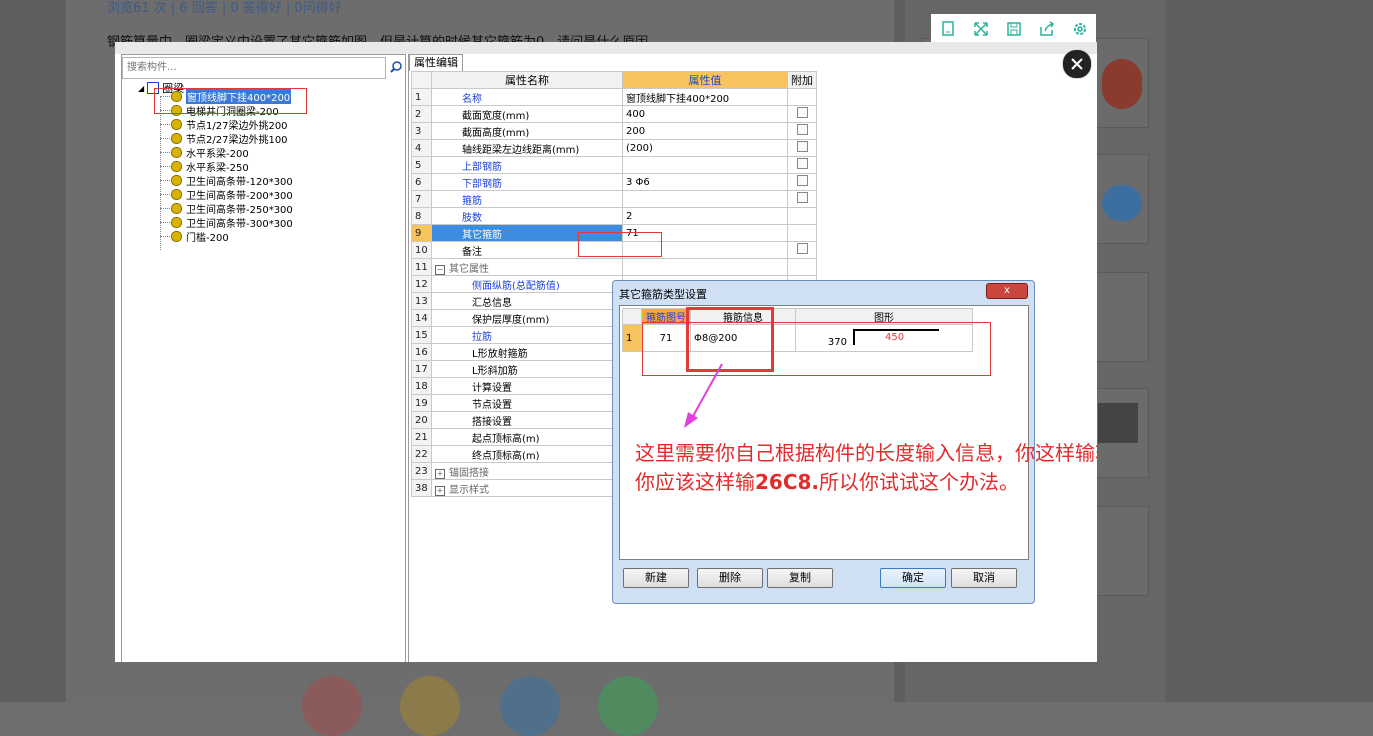 The height and width of the screenshot is (736, 1373). Describe the element at coordinates (226, 194) in the screenshot. I see `tree-item: 卫生间高条带-200*300` at that location.